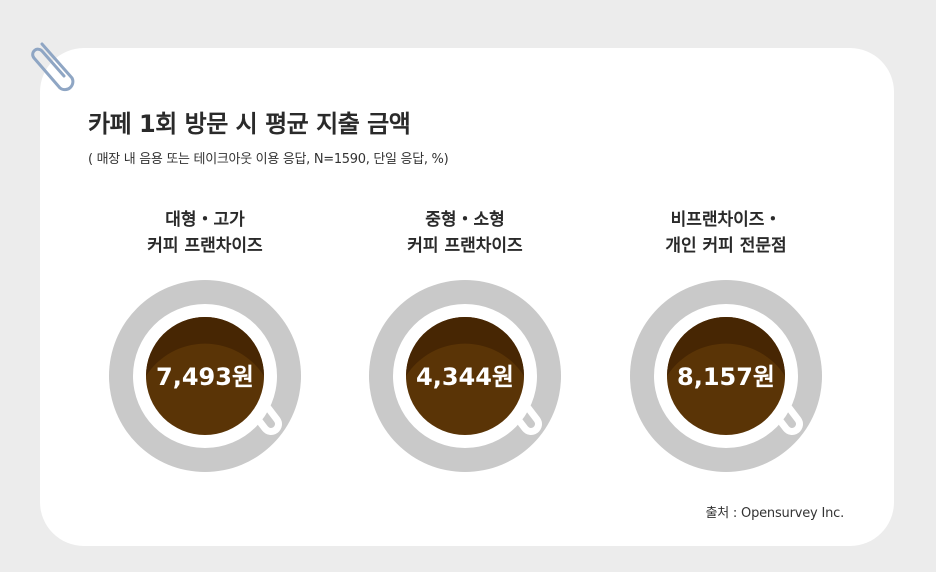 Image resolution: width=936 pixels, height=572 pixels. What do you see at coordinates (774, 513) in the screenshot?
I see `source-note: 출처 : Opensurvey Inc.` at bounding box center [774, 513].